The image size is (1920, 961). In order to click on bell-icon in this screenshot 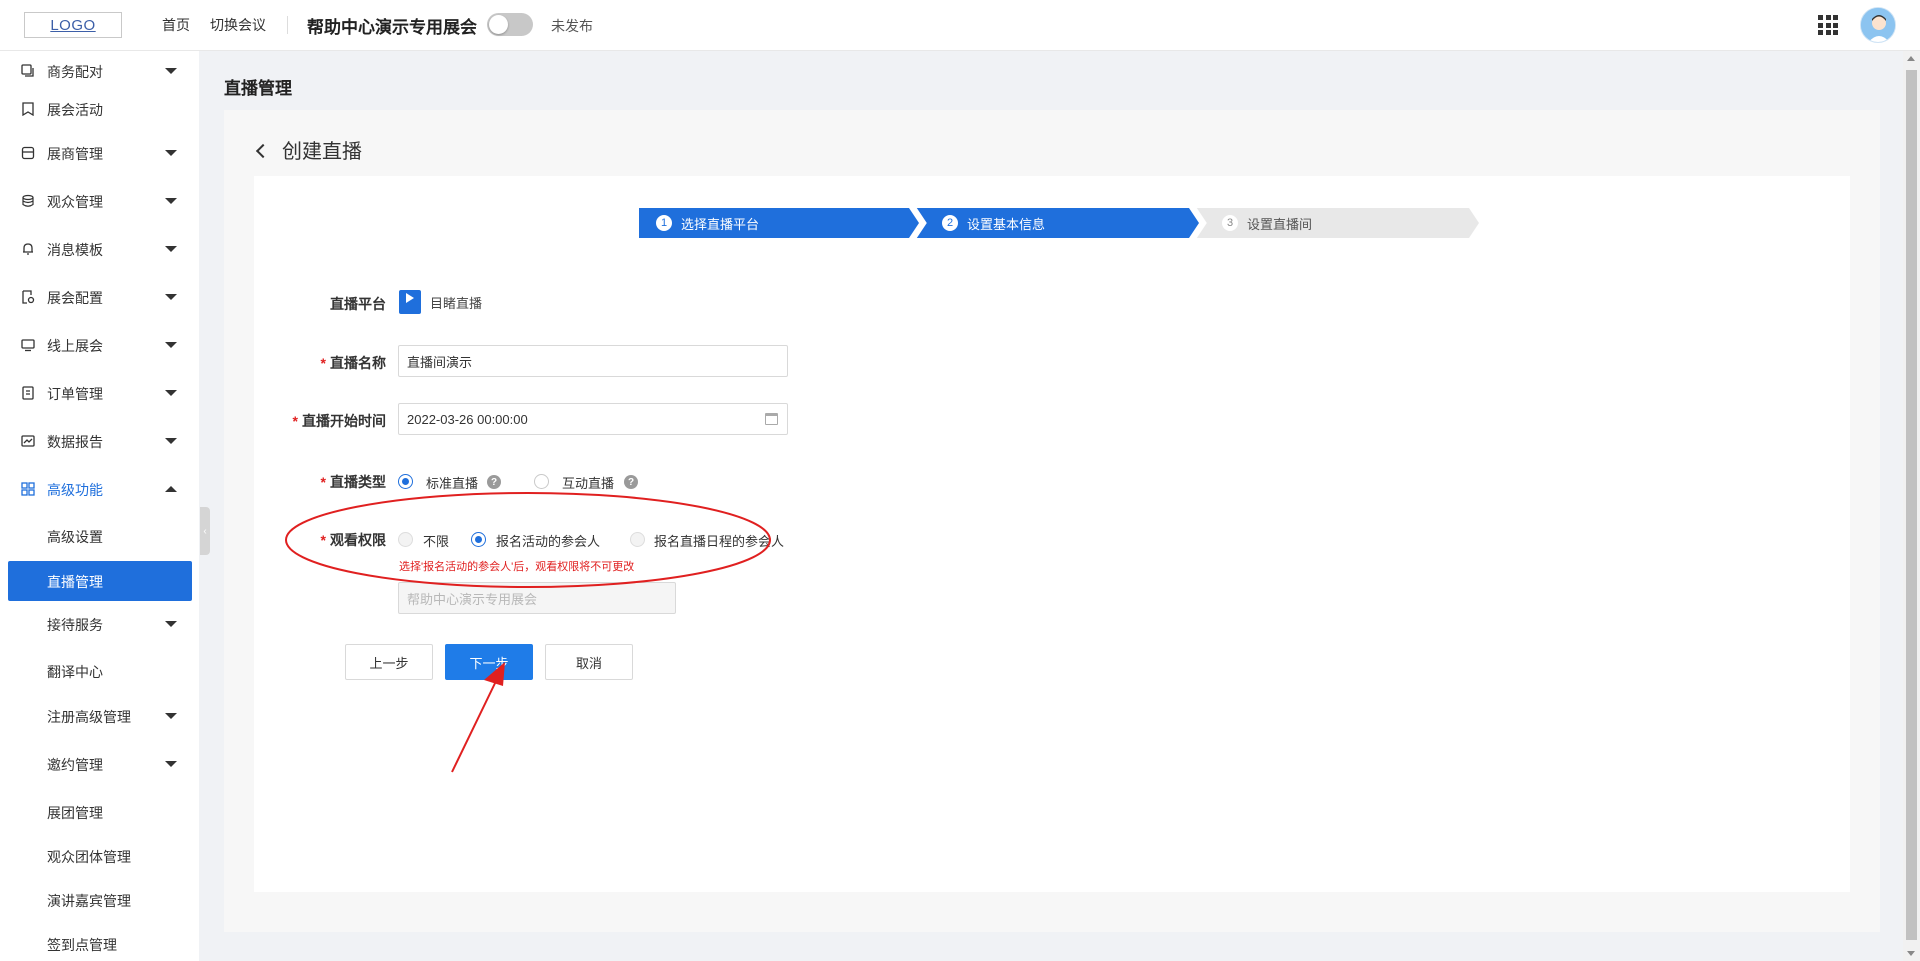, I will do `click(28, 249)`.